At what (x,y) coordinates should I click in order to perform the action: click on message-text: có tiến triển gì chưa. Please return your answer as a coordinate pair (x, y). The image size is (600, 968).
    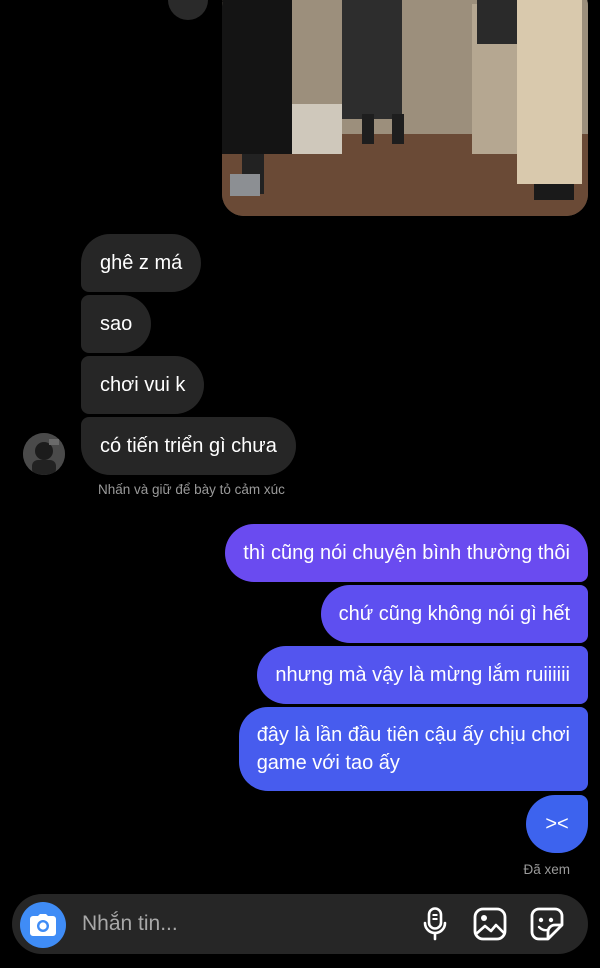
    Looking at the image, I should click on (188, 446).